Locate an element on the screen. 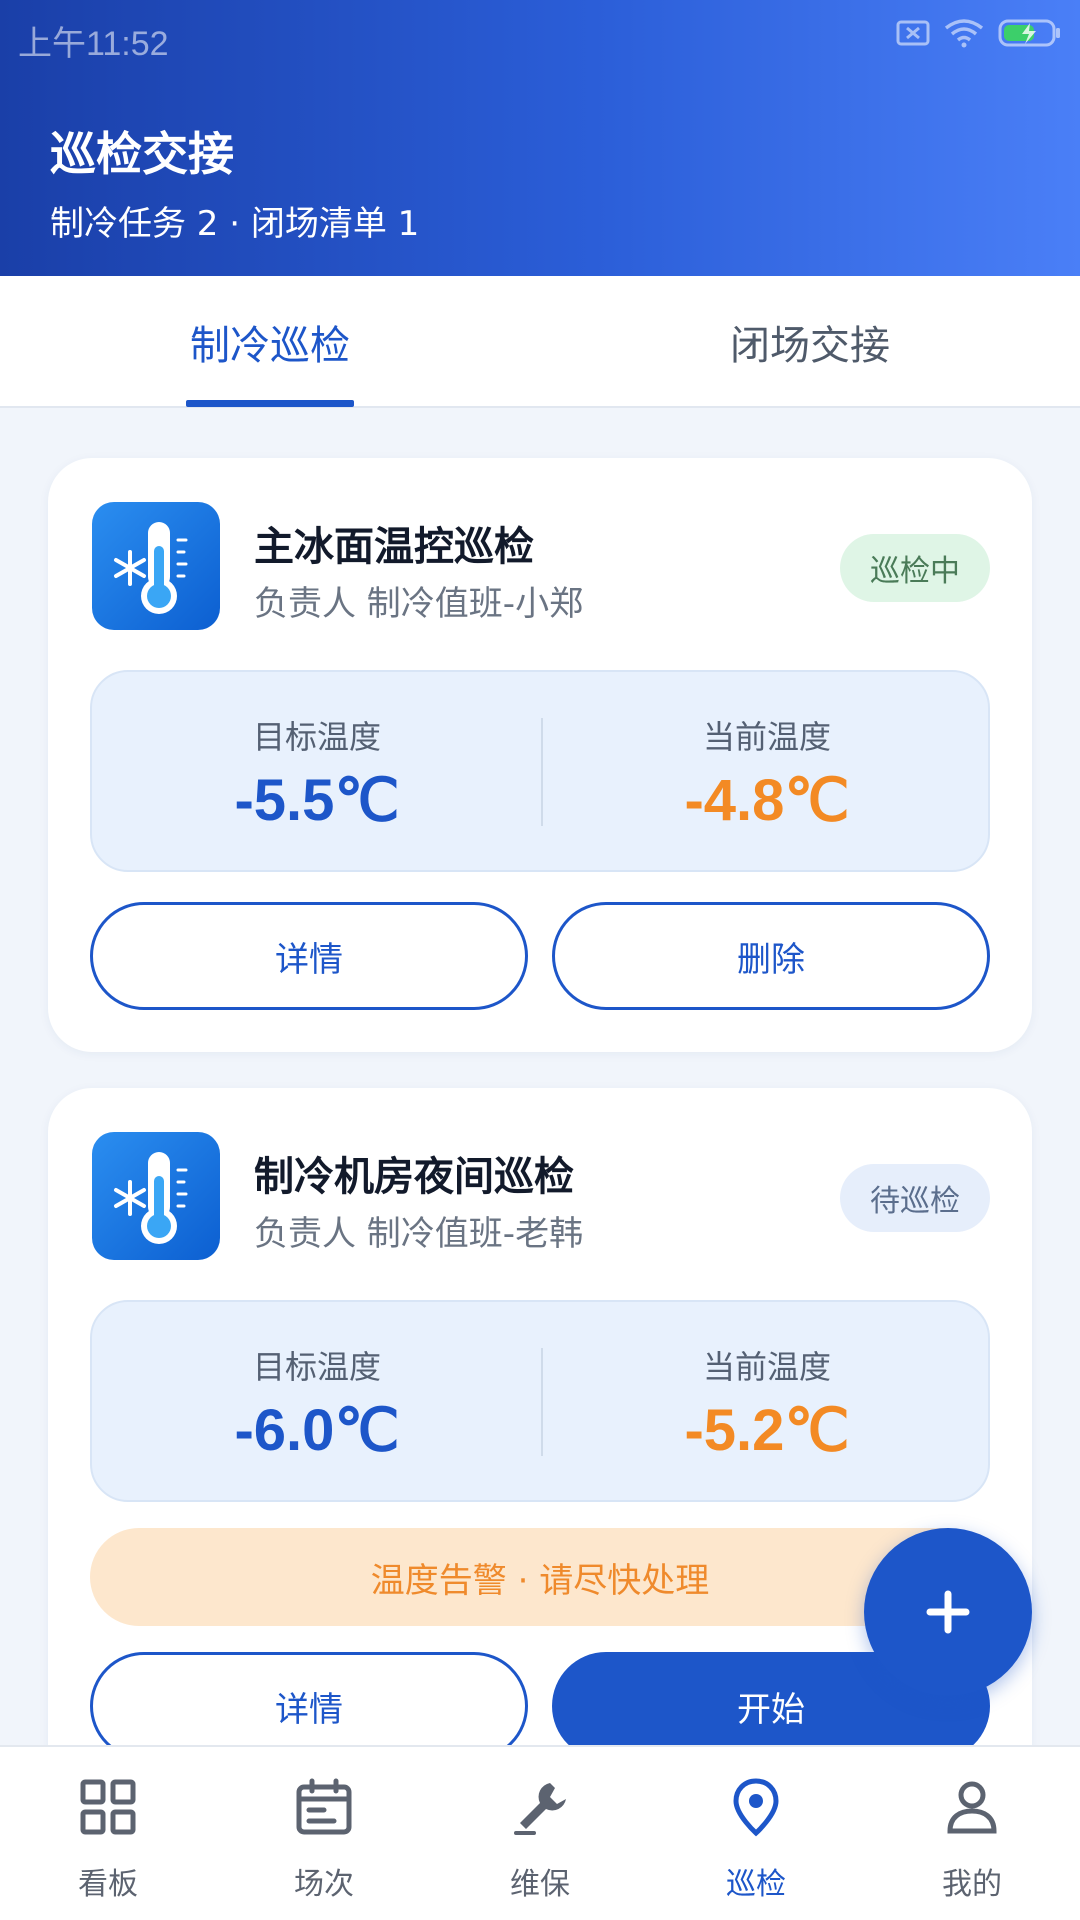 This screenshot has height=1920, width=1080. target-temperature-value: -6.0℃ is located at coordinates (317, 1430).